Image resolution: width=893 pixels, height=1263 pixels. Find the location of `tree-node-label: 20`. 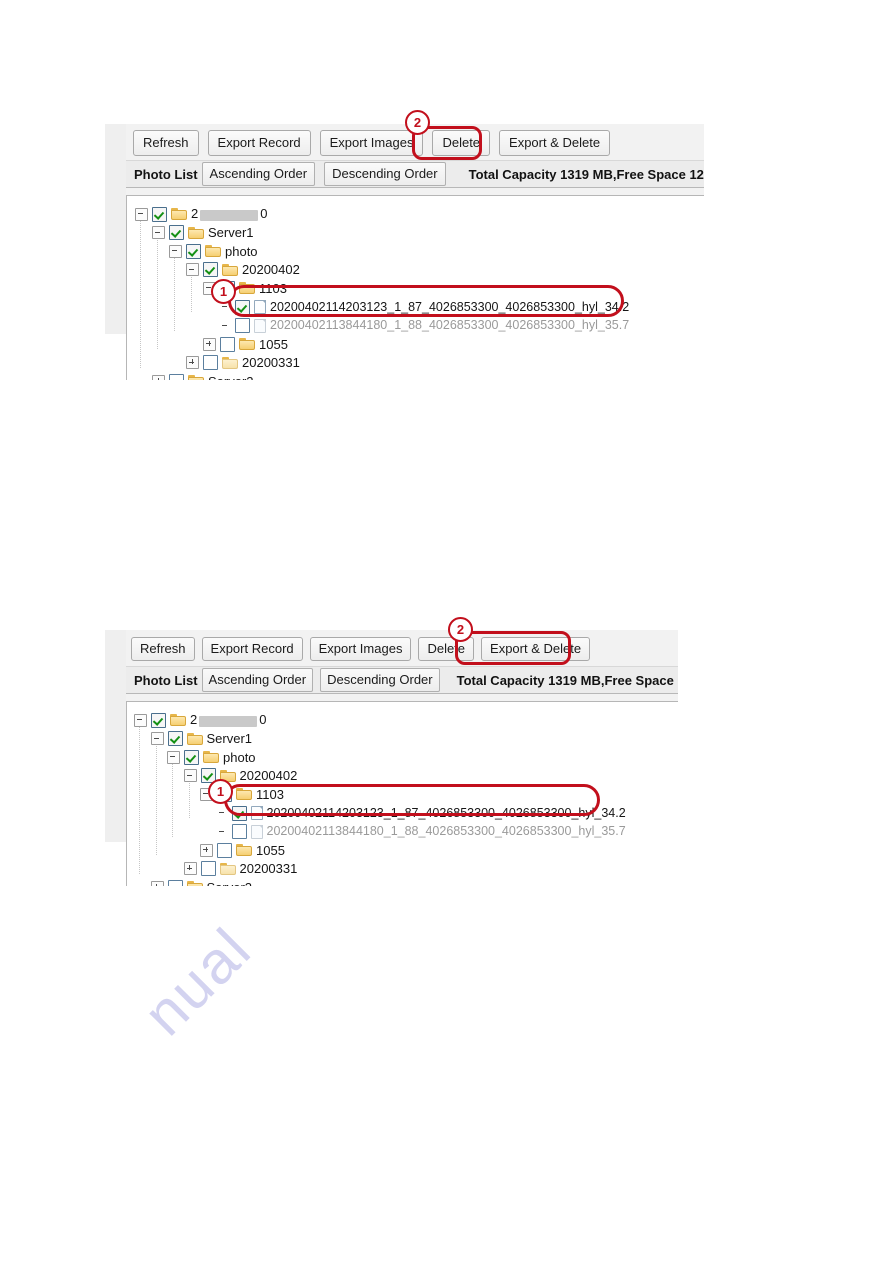

tree-node-label: 20 is located at coordinates (228, 720).